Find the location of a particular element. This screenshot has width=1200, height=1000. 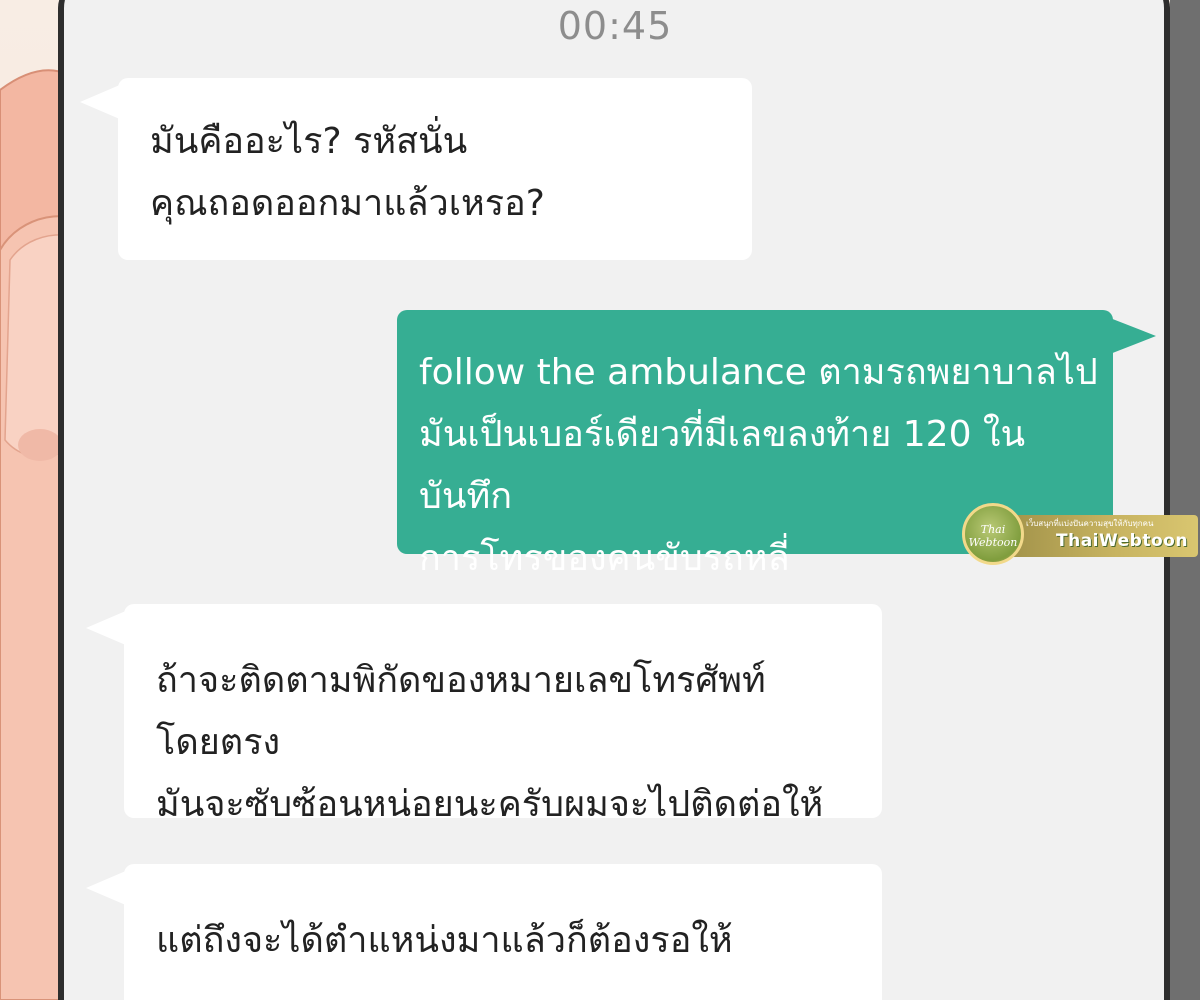

incoming-message: แต่ถึงจะได้ตำแหน่งมาแล้วก็ต้องรอให้ is located at coordinates (503, 932).